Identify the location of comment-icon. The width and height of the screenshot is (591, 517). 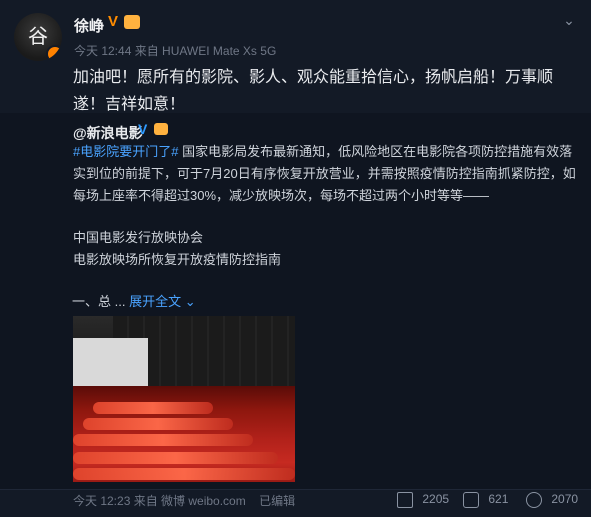
(471, 500).